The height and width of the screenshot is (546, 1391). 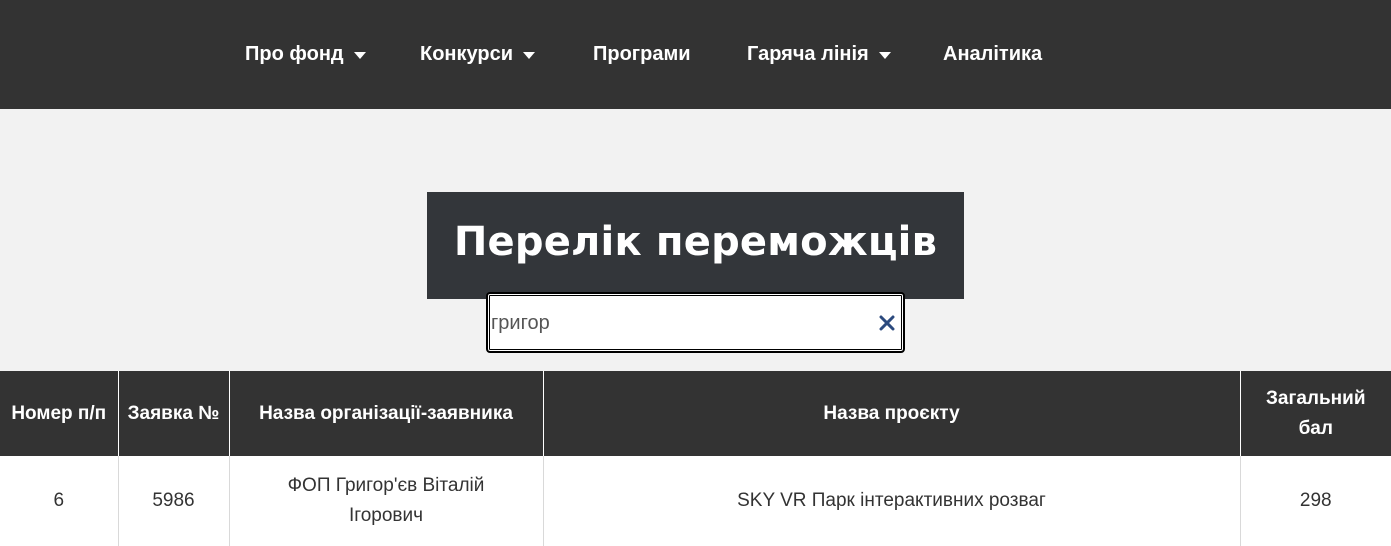 What do you see at coordinates (294, 53) in the screenshot?
I see `nav-item-label: Про фонд` at bounding box center [294, 53].